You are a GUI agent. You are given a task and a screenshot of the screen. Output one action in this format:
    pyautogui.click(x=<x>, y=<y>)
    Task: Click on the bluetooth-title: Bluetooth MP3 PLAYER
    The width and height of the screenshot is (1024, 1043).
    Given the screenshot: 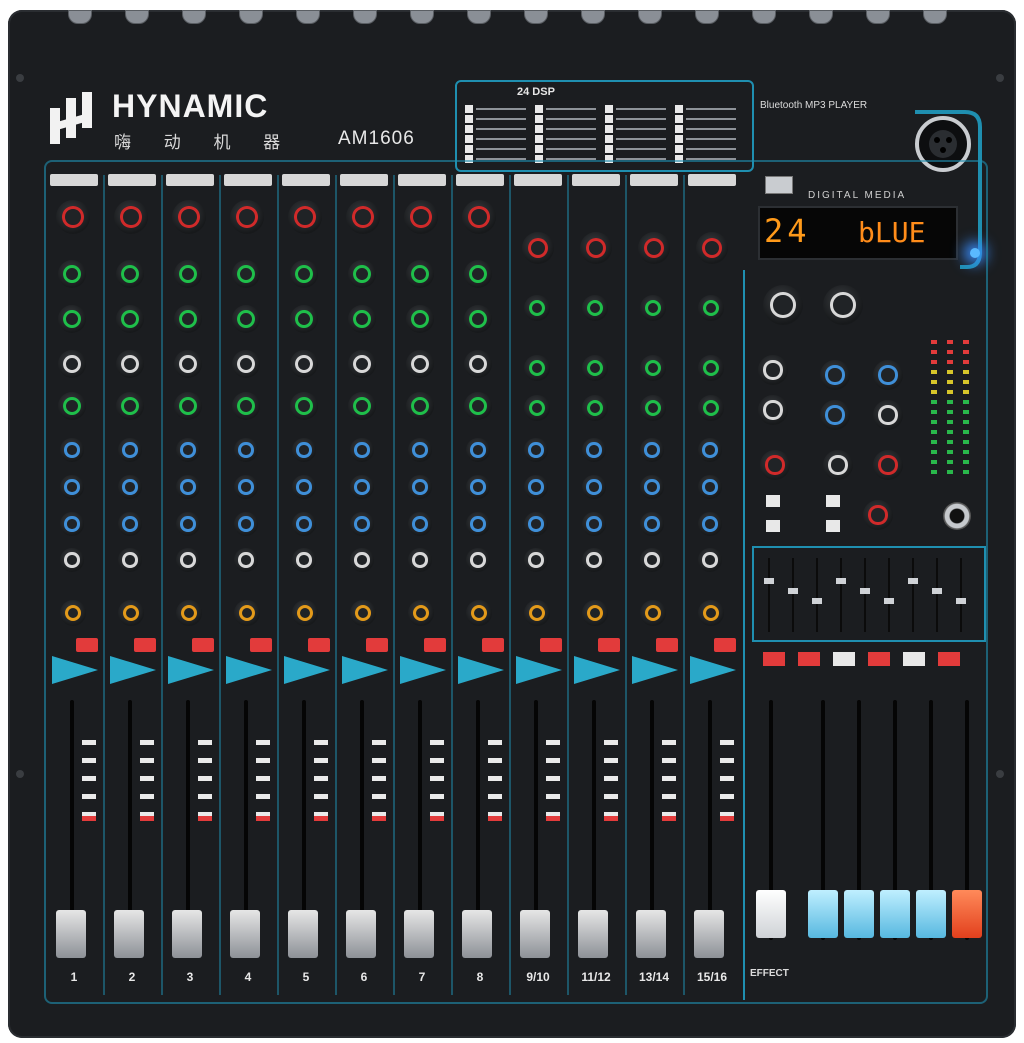 What is the action you would take?
    pyautogui.click(x=814, y=105)
    